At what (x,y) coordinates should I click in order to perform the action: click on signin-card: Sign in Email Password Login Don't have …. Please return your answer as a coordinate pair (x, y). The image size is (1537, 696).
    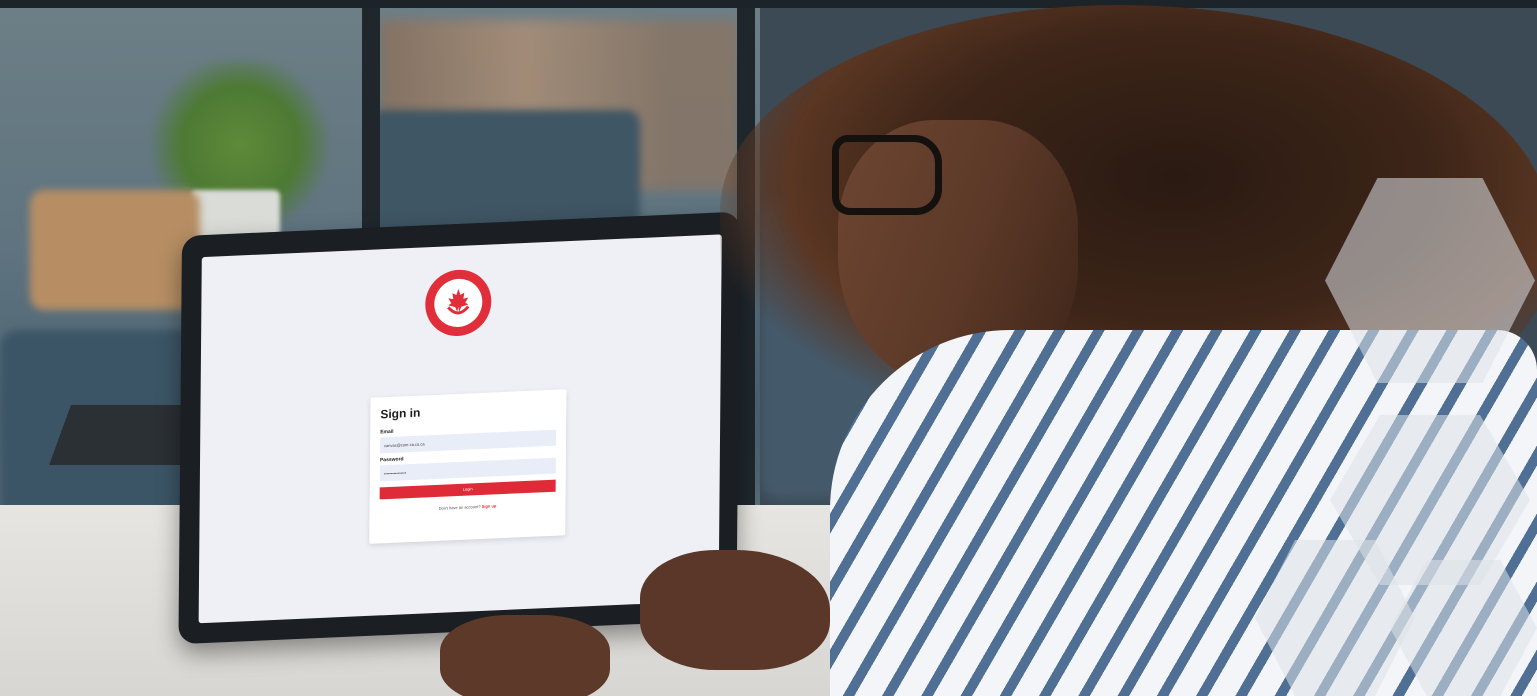
    Looking at the image, I should click on (468, 466).